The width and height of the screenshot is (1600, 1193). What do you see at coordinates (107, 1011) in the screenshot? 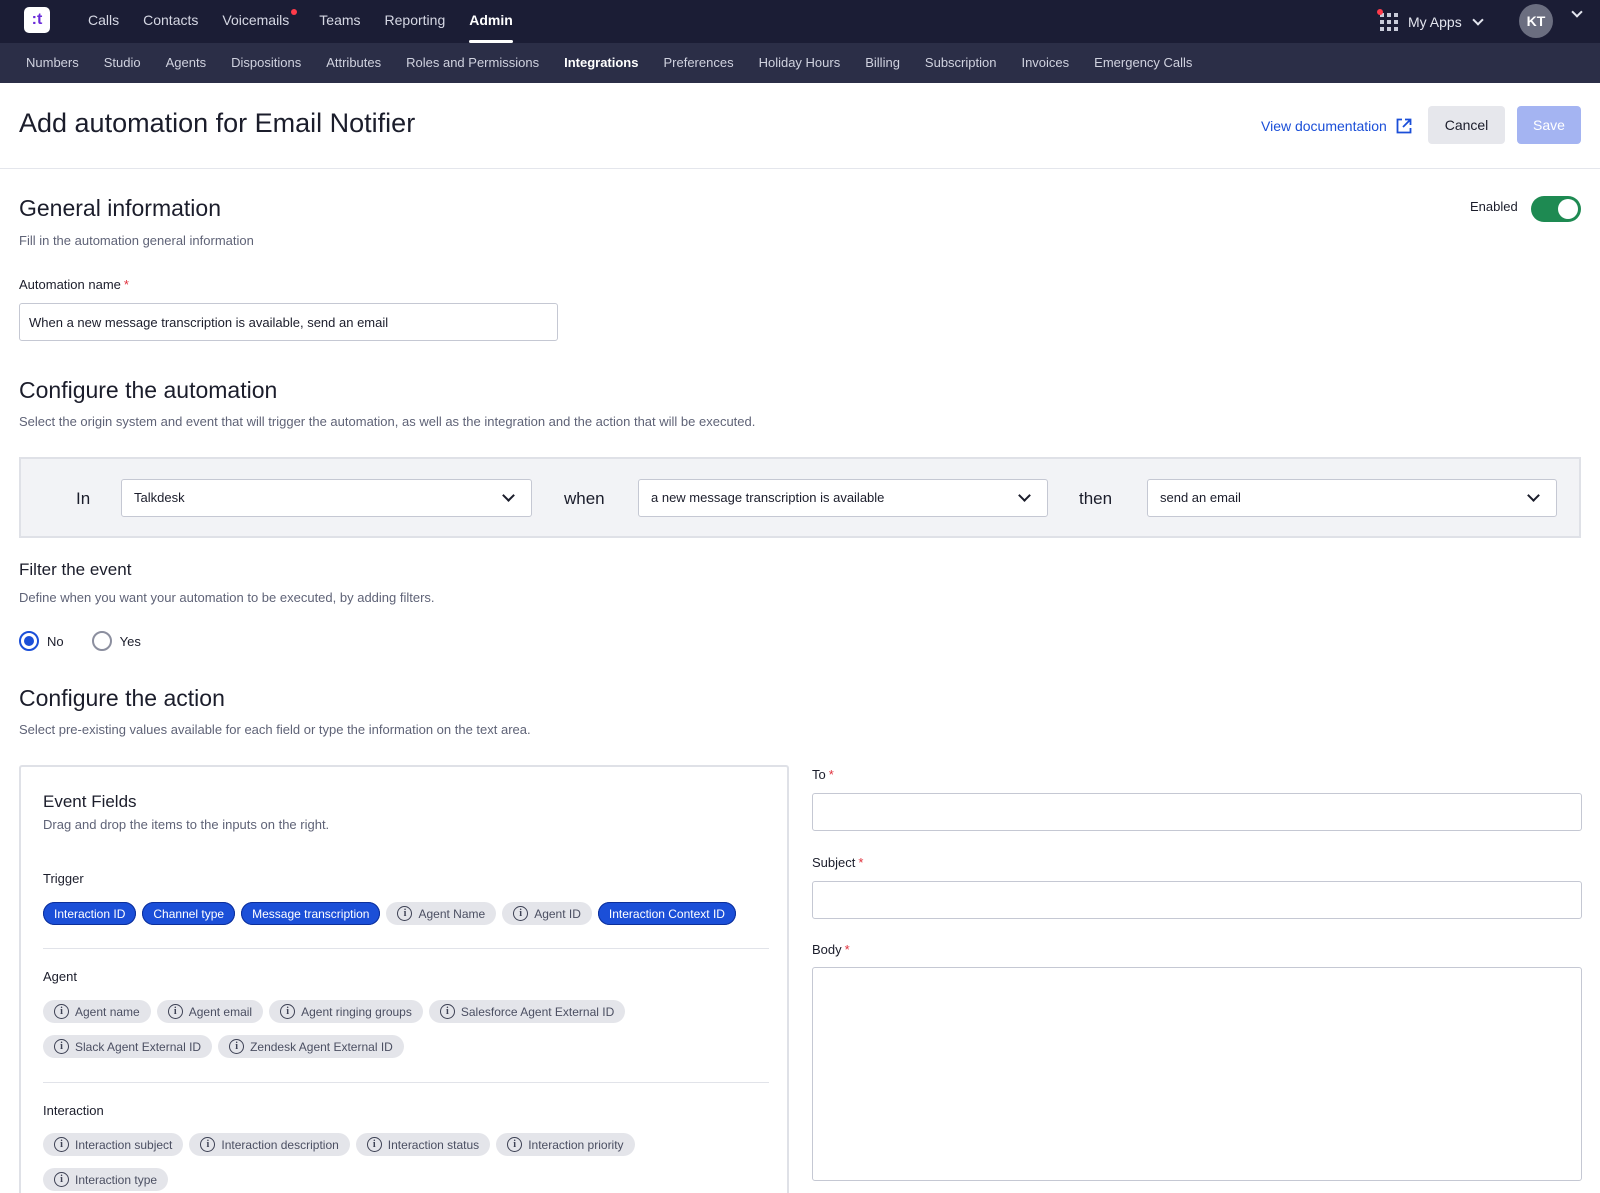
I see `field-pill-label: Agent name` at bounding box center [107, 1011].